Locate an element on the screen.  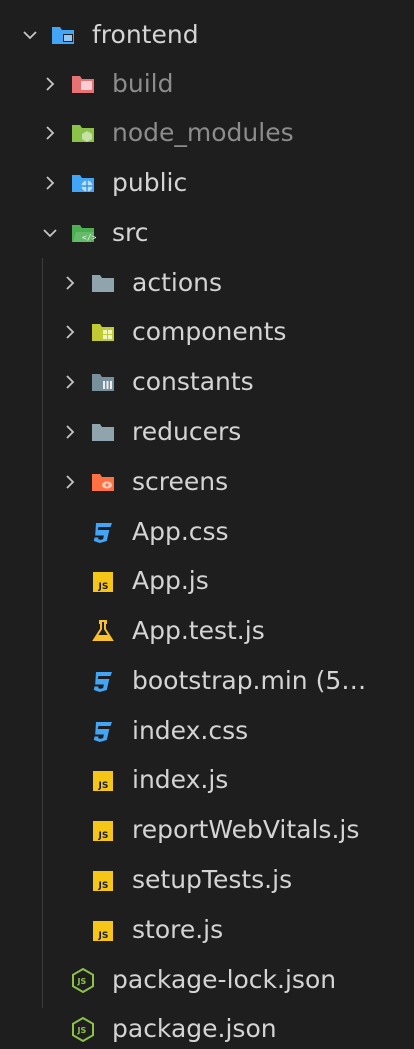
tree-item-label: App.test.js is located at coordinates (198, 630).